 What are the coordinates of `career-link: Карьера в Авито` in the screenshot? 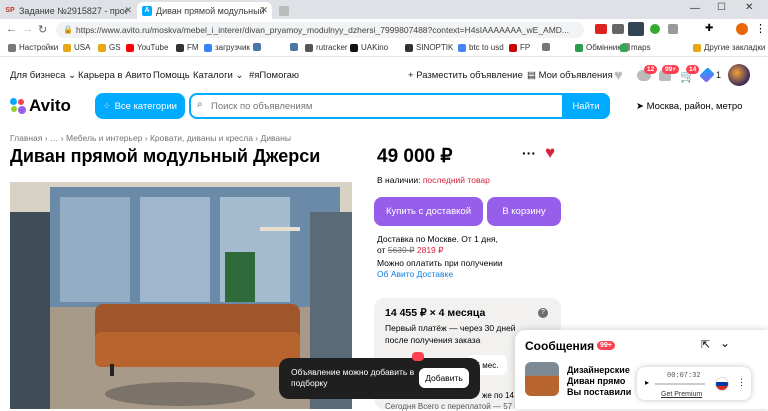 It's located at (114, 75).